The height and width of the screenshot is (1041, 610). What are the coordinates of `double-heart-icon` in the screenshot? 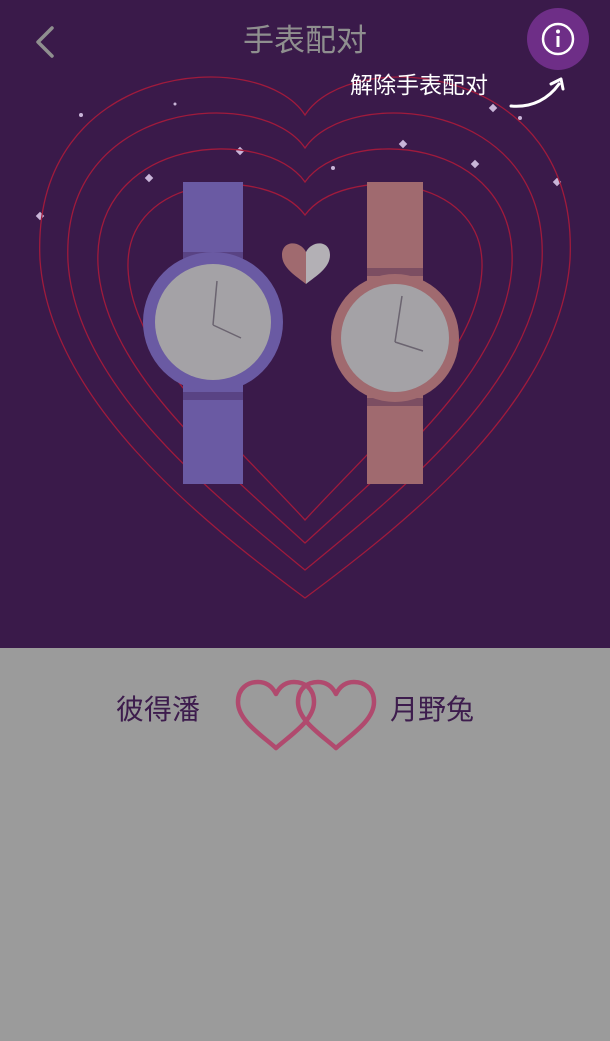 It's located at (306, 715).